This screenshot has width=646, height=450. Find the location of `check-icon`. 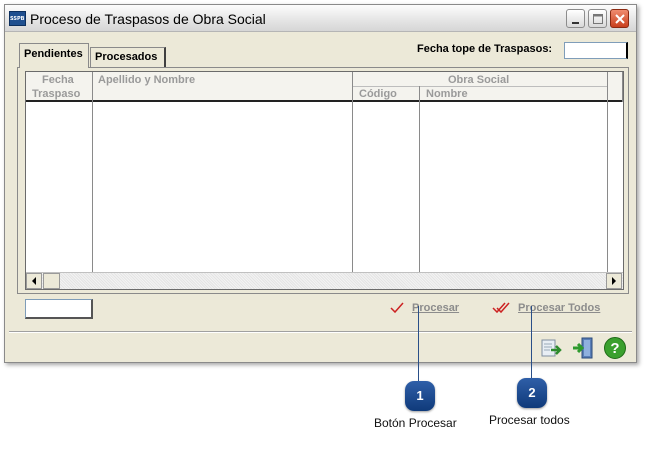

check-icon is located at coordinates (397, 308).